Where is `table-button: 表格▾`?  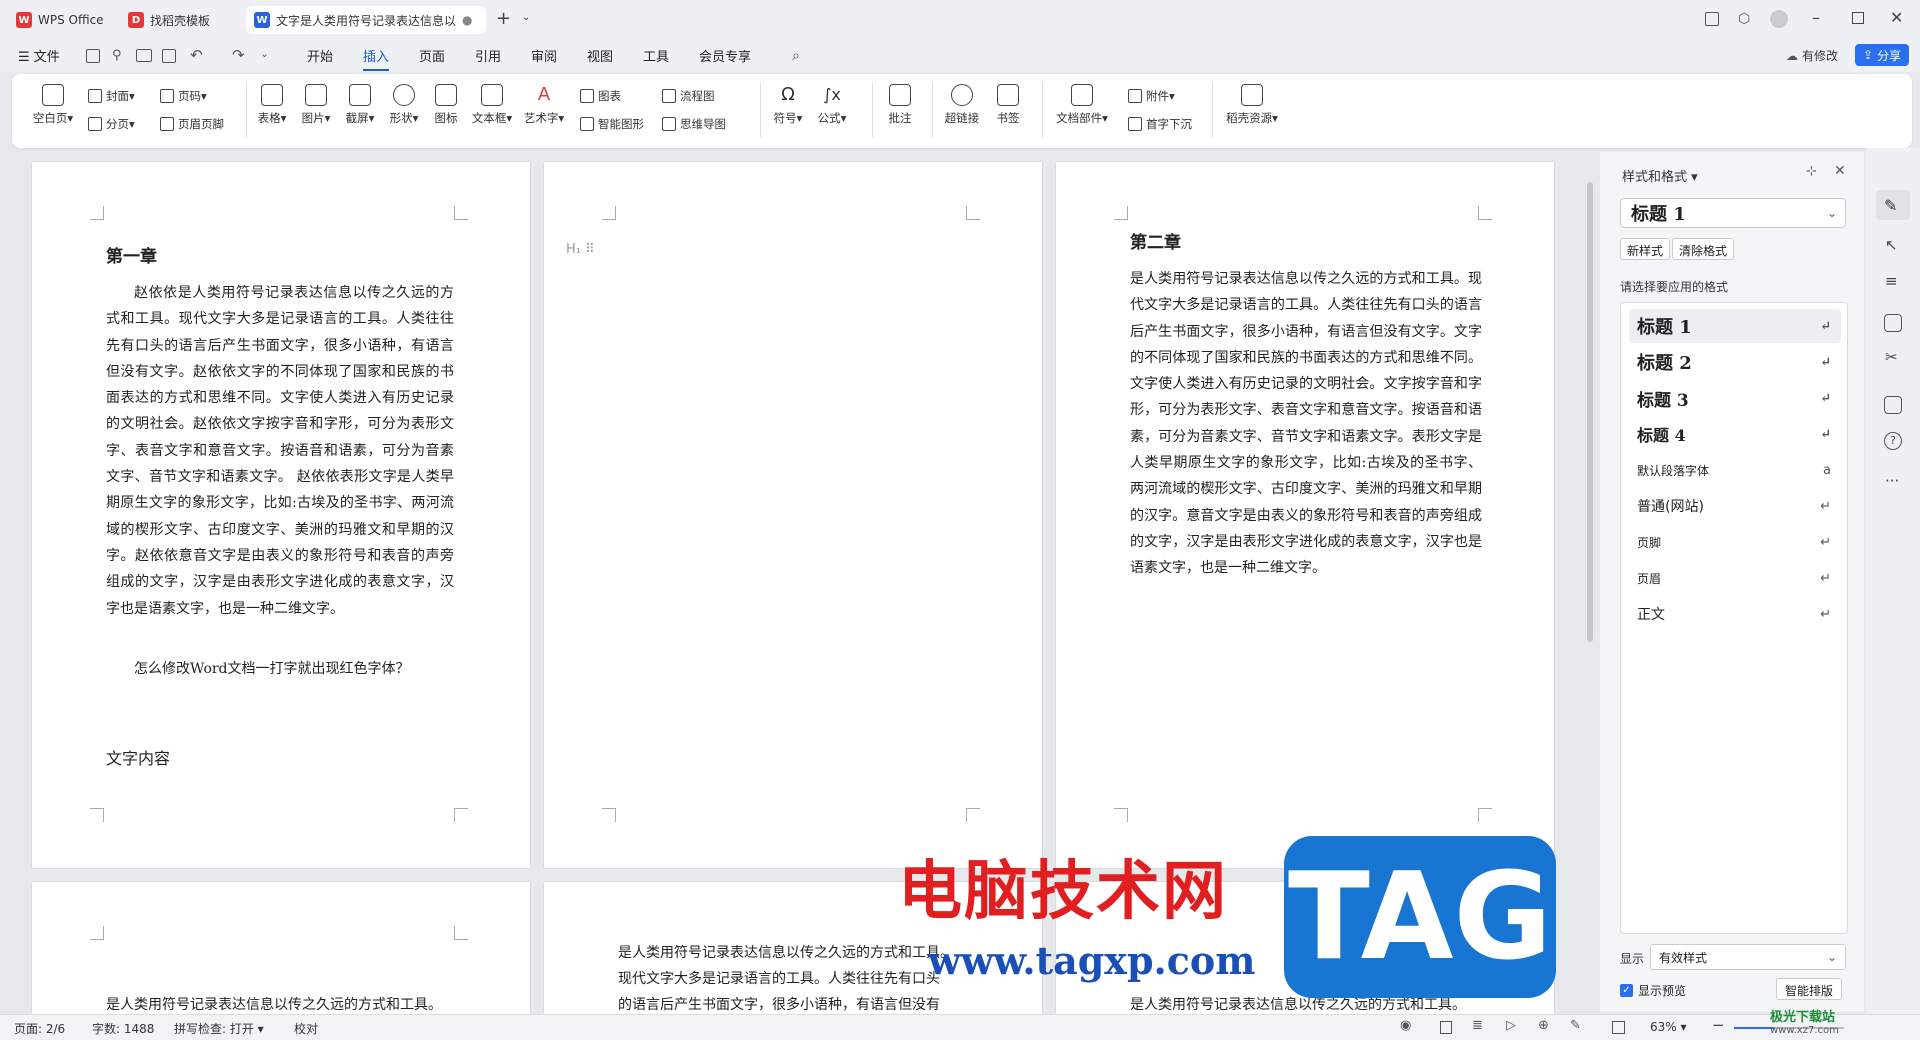
table-button: 表格▾ is located at coordinates (272, 105).